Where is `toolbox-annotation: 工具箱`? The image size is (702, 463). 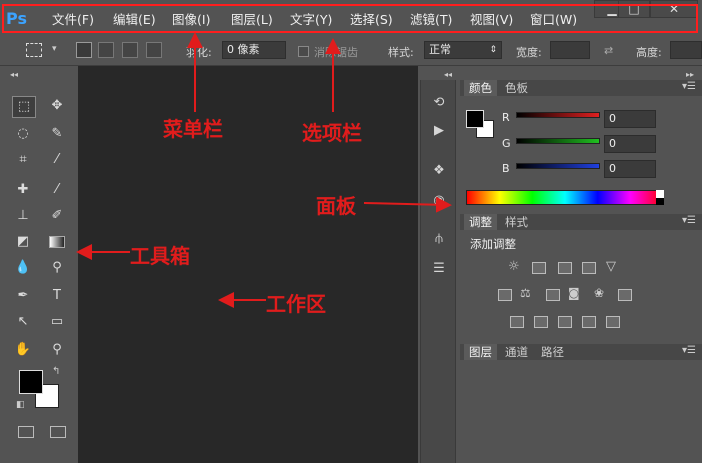 toolbox-annotation: 工具箱 is located at coordinates (160, 256).